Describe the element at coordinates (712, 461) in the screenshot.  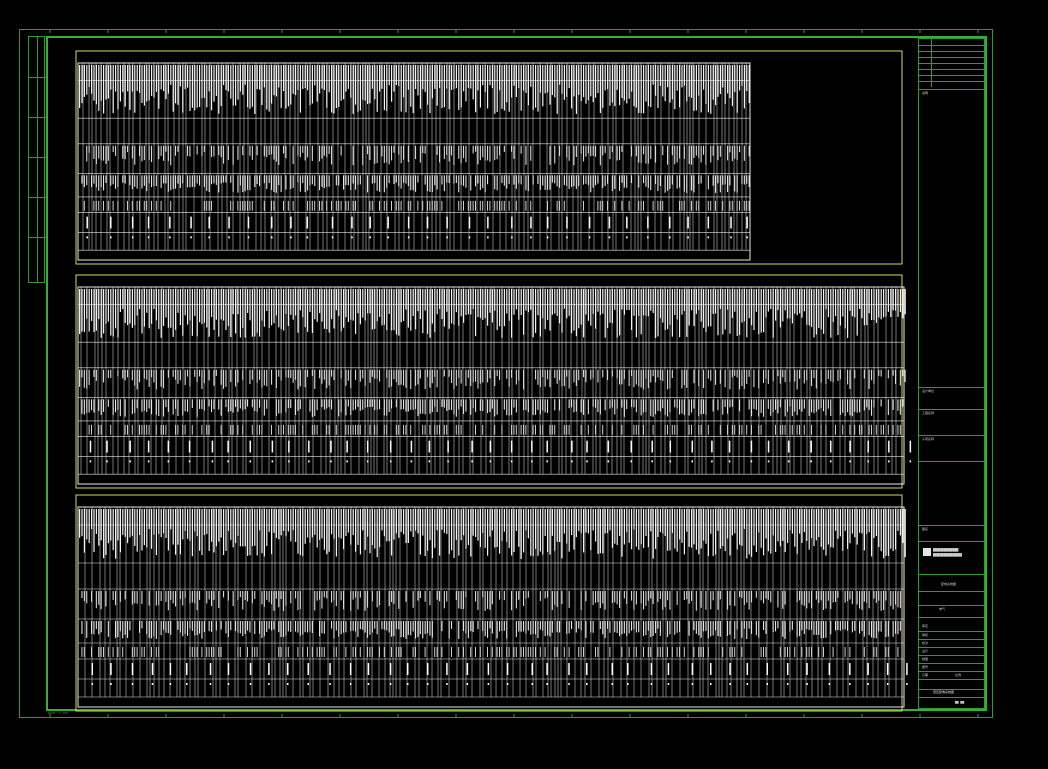
I see `schedule-panel-2-circuit-label` at that location.